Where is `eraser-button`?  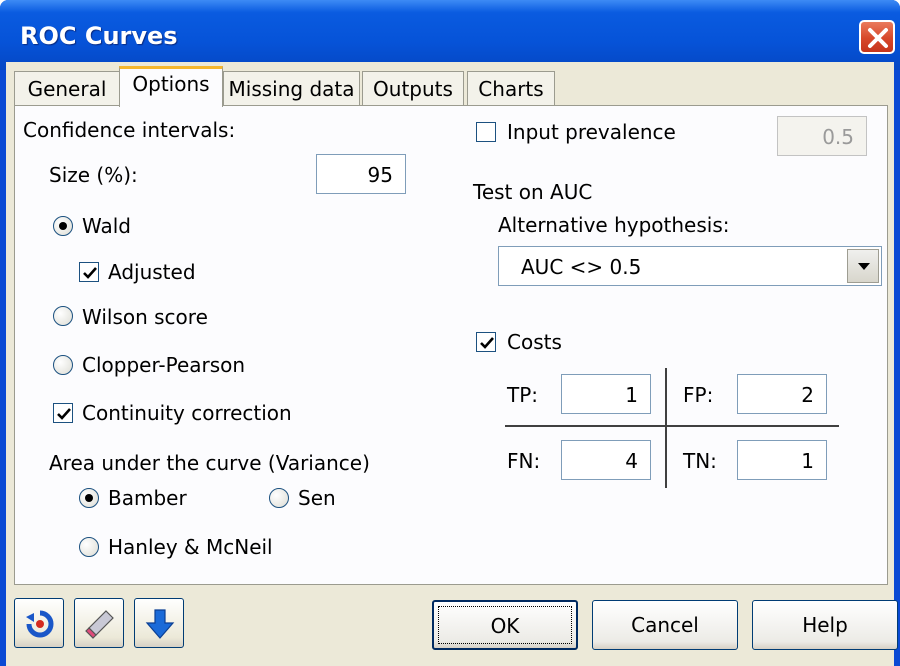 eraser-button is located at coordinates (99, 623).